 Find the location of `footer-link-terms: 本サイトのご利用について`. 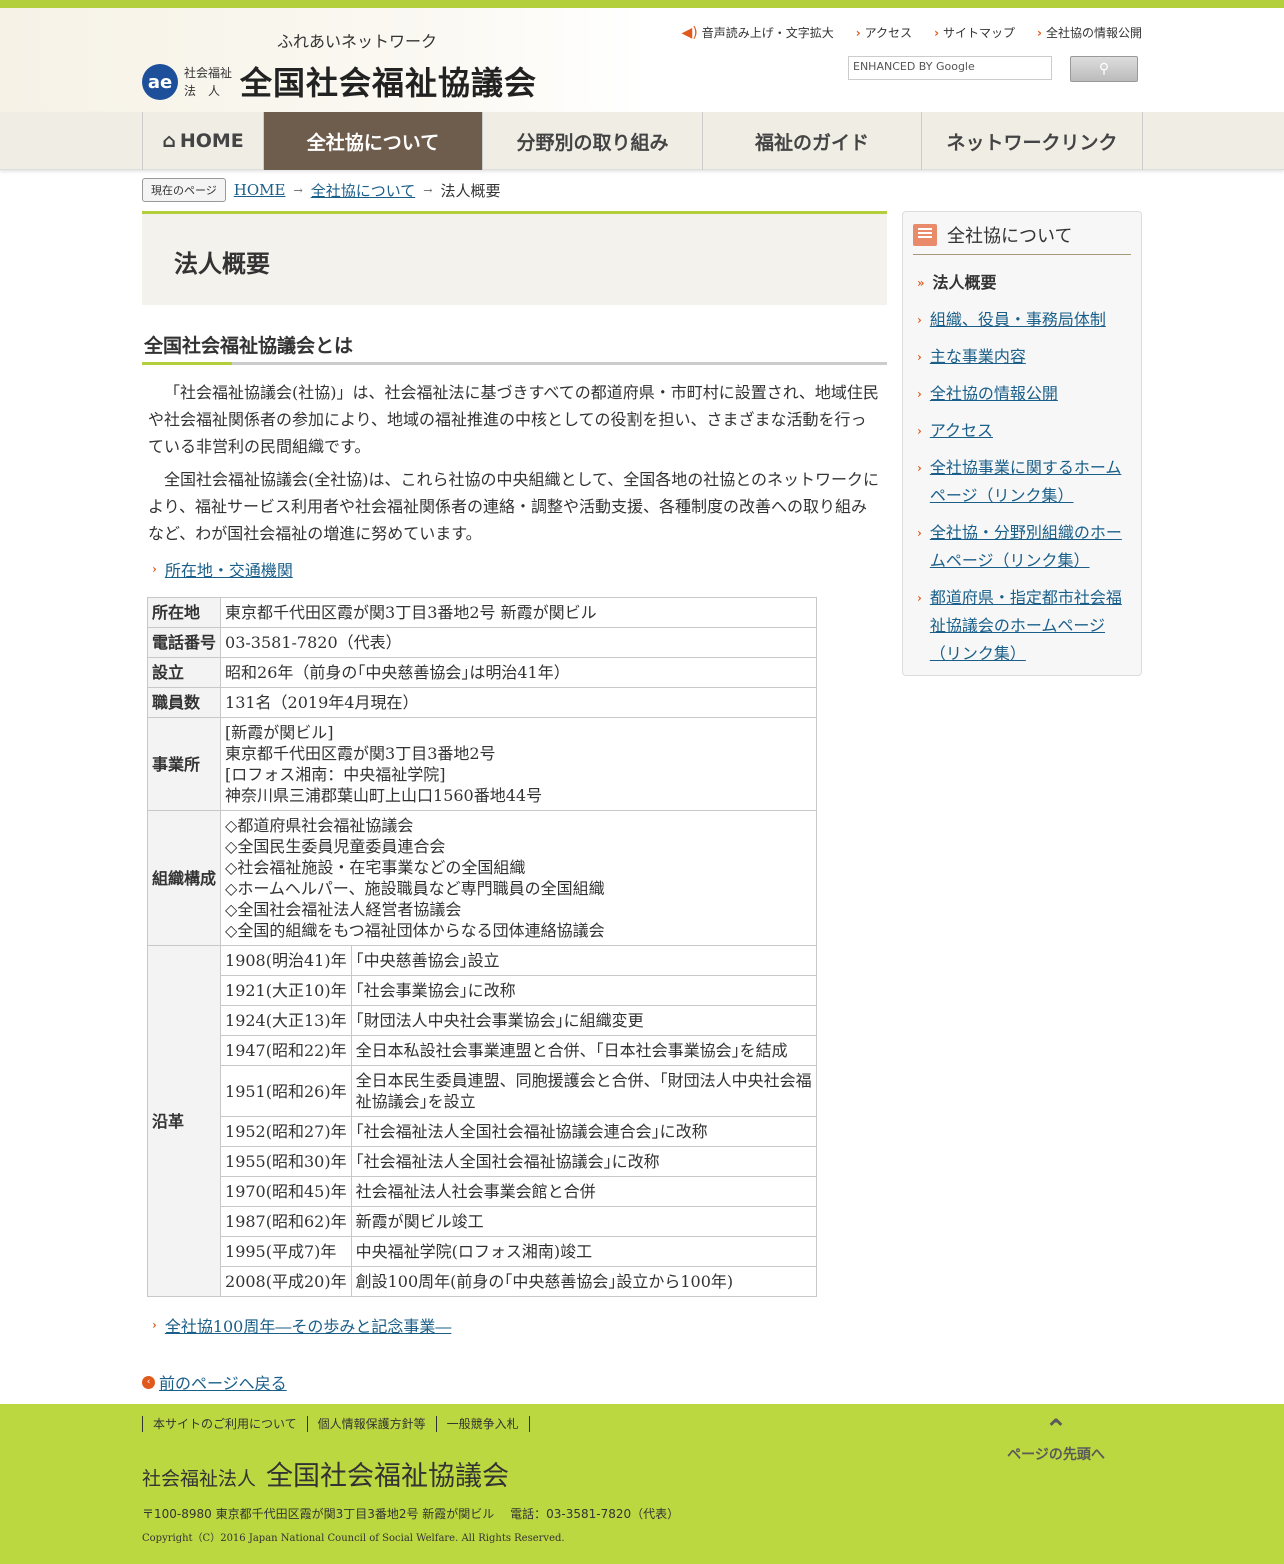

footer-link-terms: 本サイトのご利用について is located at coordinates (225, 1424).